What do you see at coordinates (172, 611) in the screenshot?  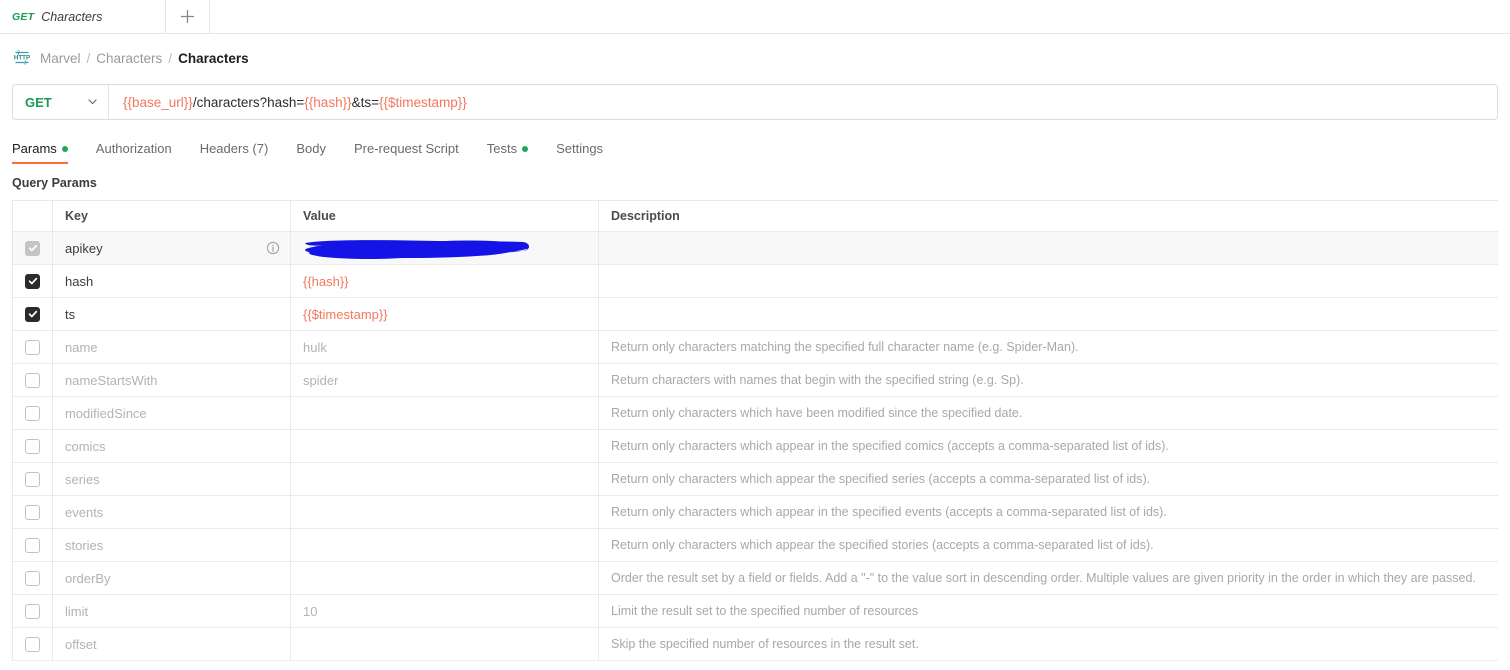 I see `param-key-cell: limit` at bounding box center [172, 611].